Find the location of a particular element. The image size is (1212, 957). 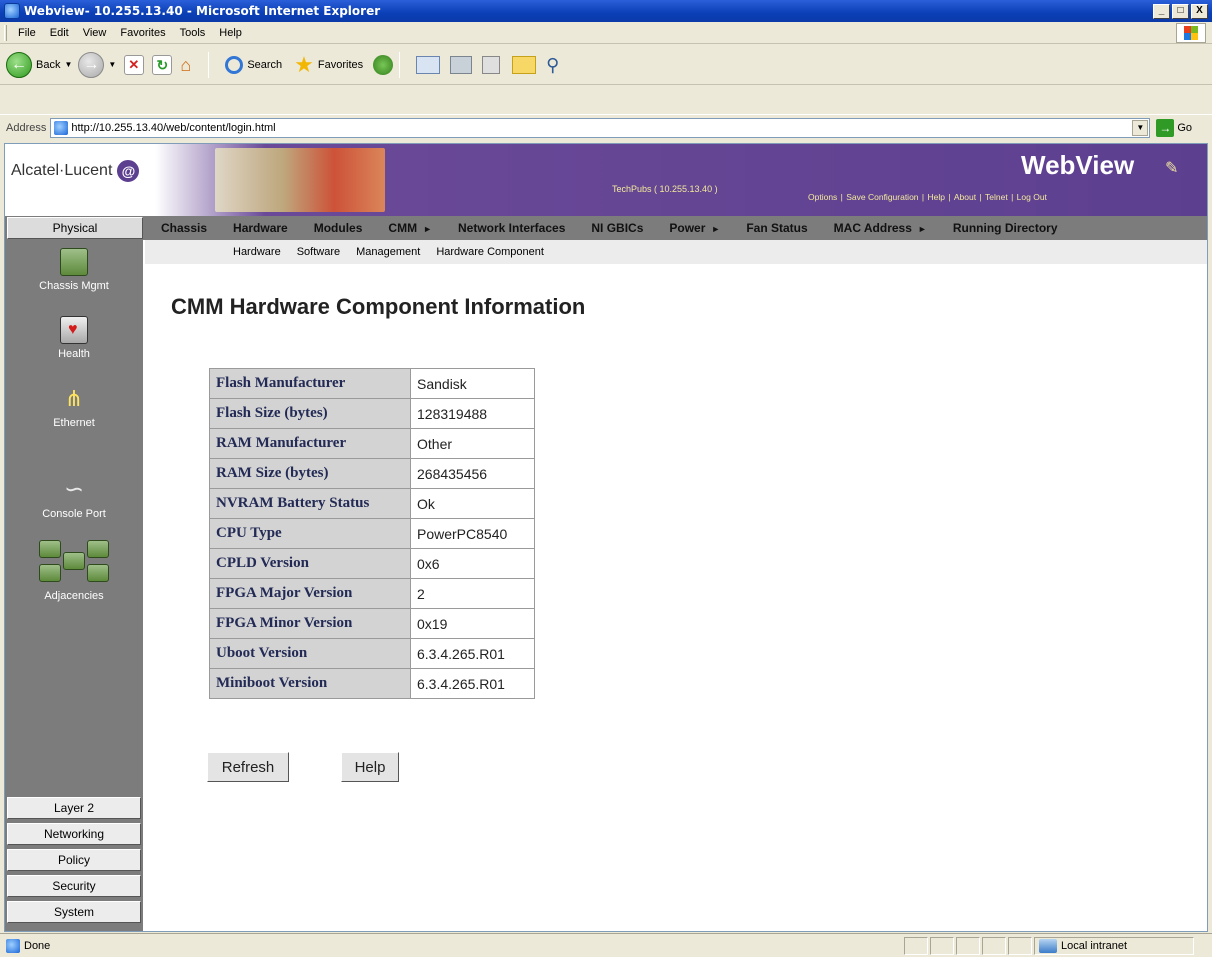

table-row: Uboot Version 6.3.4.265.R01 is located at coordinates (372, 653).